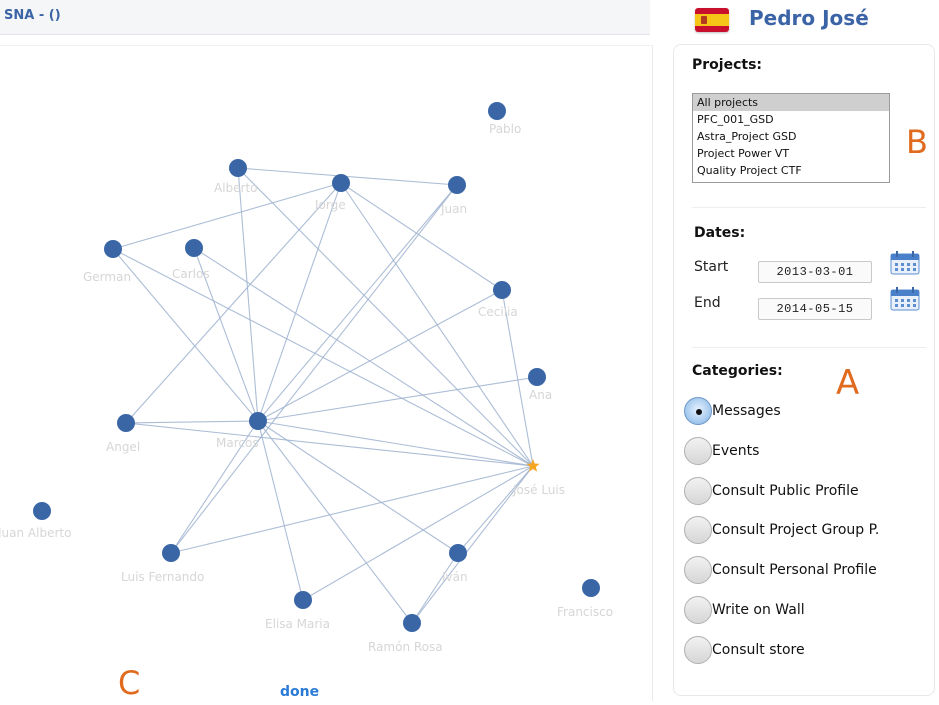 This screenshot has height=705, width=939. Describe the element at coordinates (297, 624) in the screenshot. I see `graph-node-label: Elisa Maria` at that location.